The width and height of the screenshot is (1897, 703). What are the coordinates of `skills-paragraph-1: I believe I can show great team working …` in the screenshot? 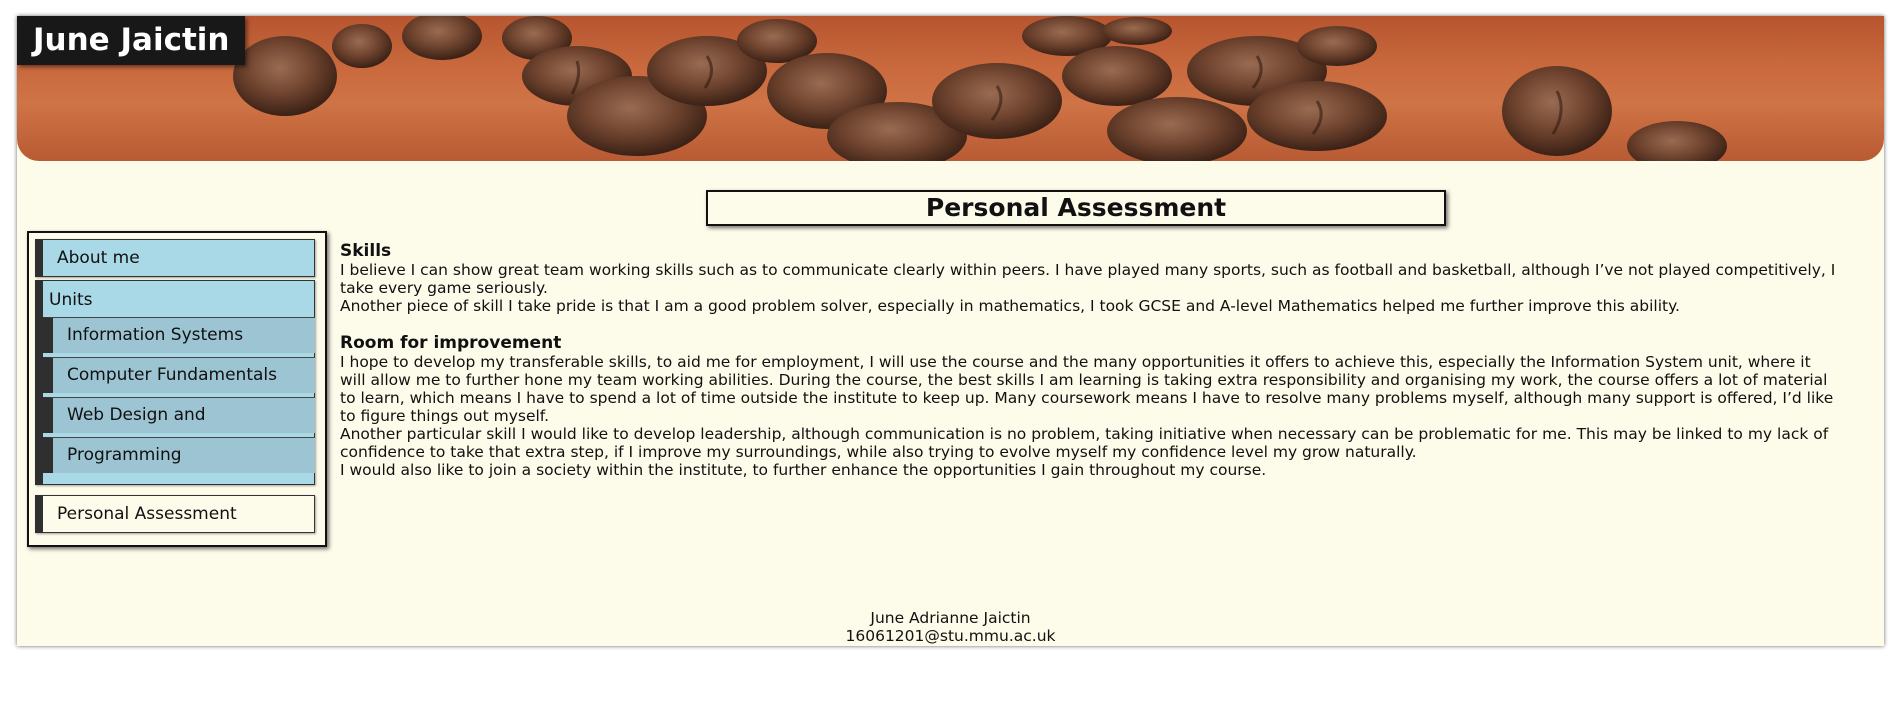 It's located at (1088, 279).